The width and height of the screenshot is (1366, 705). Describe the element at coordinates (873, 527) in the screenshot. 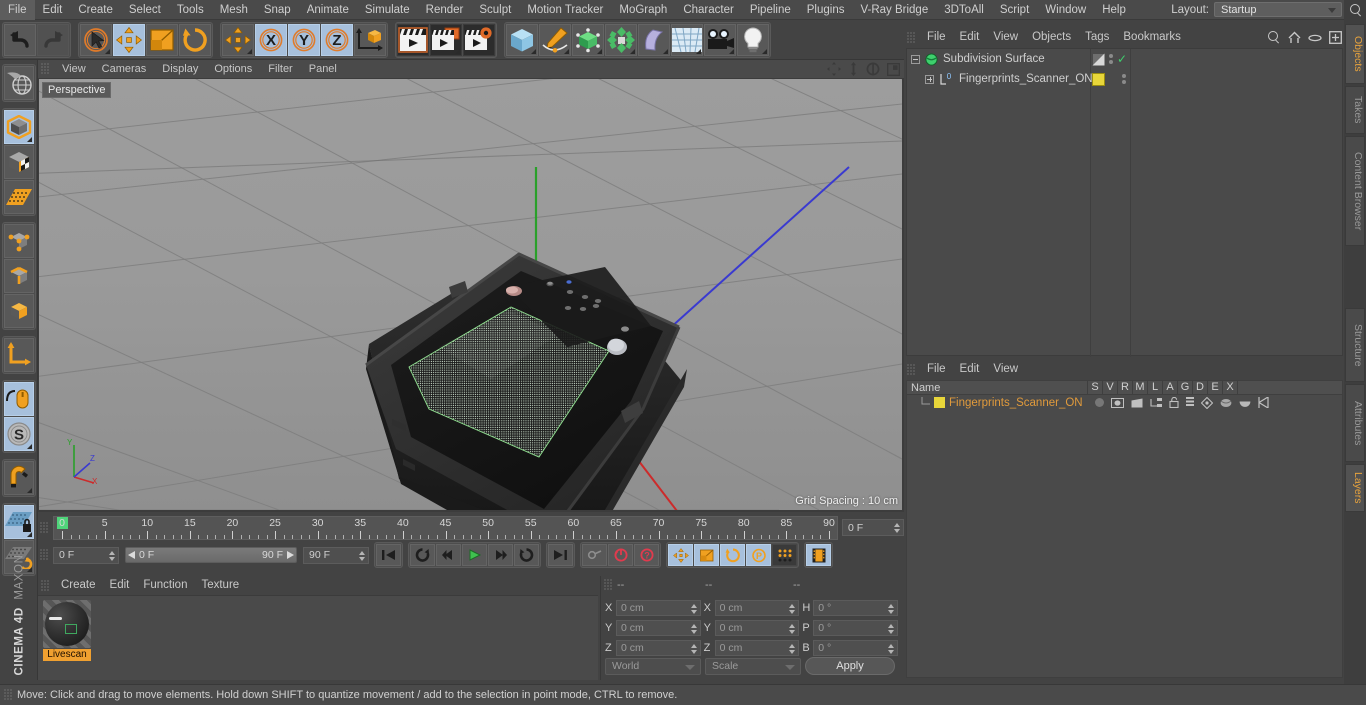

I see `timeline-frame-field: 0 F` at that location.